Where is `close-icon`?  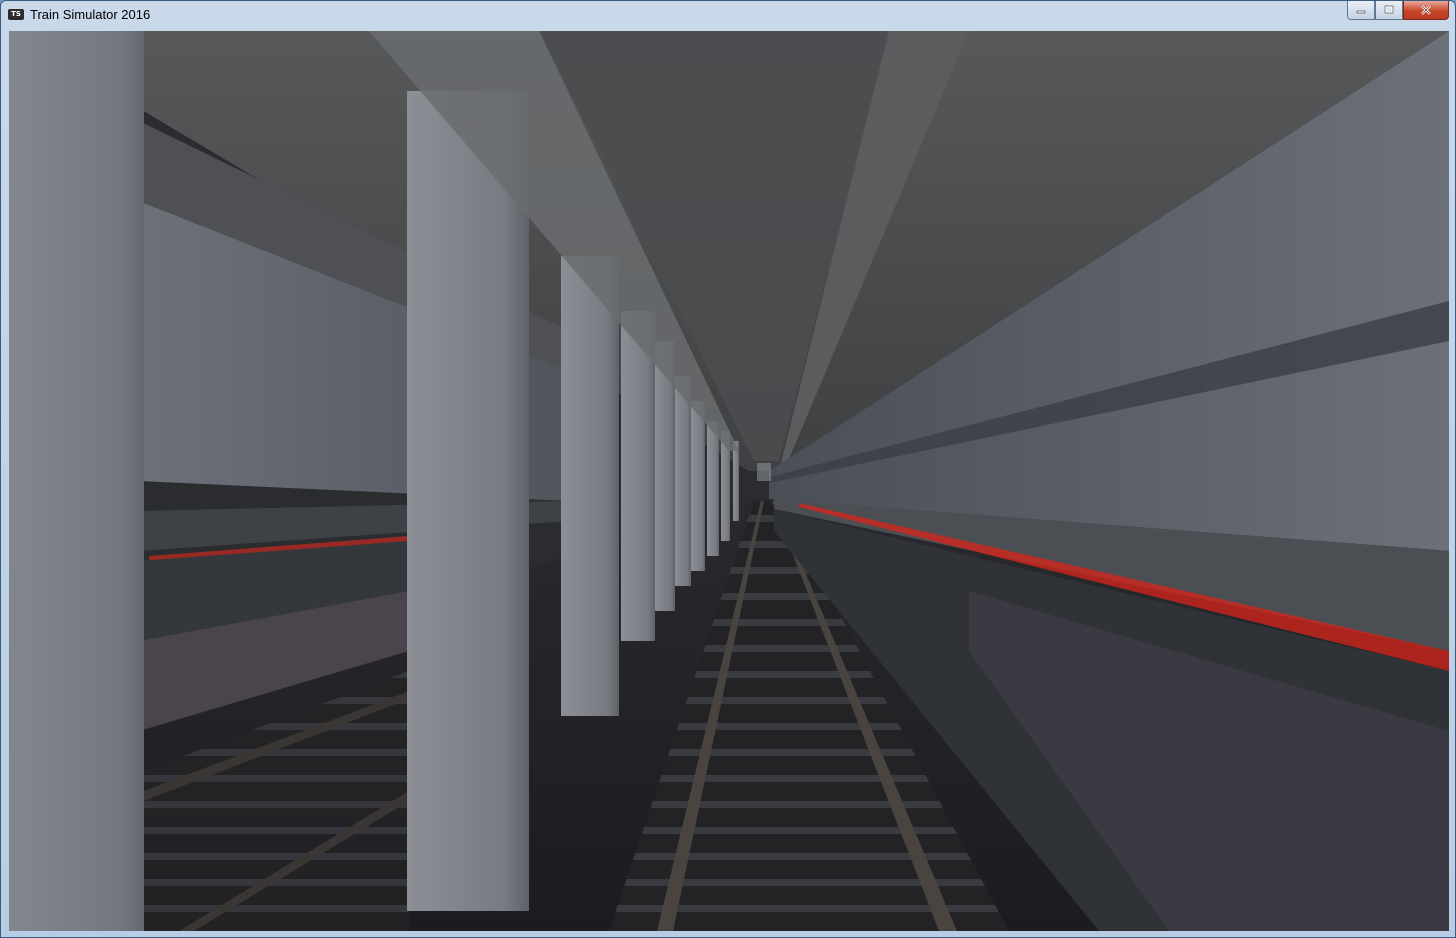 close-icon is located at coordinates (1426, 10).